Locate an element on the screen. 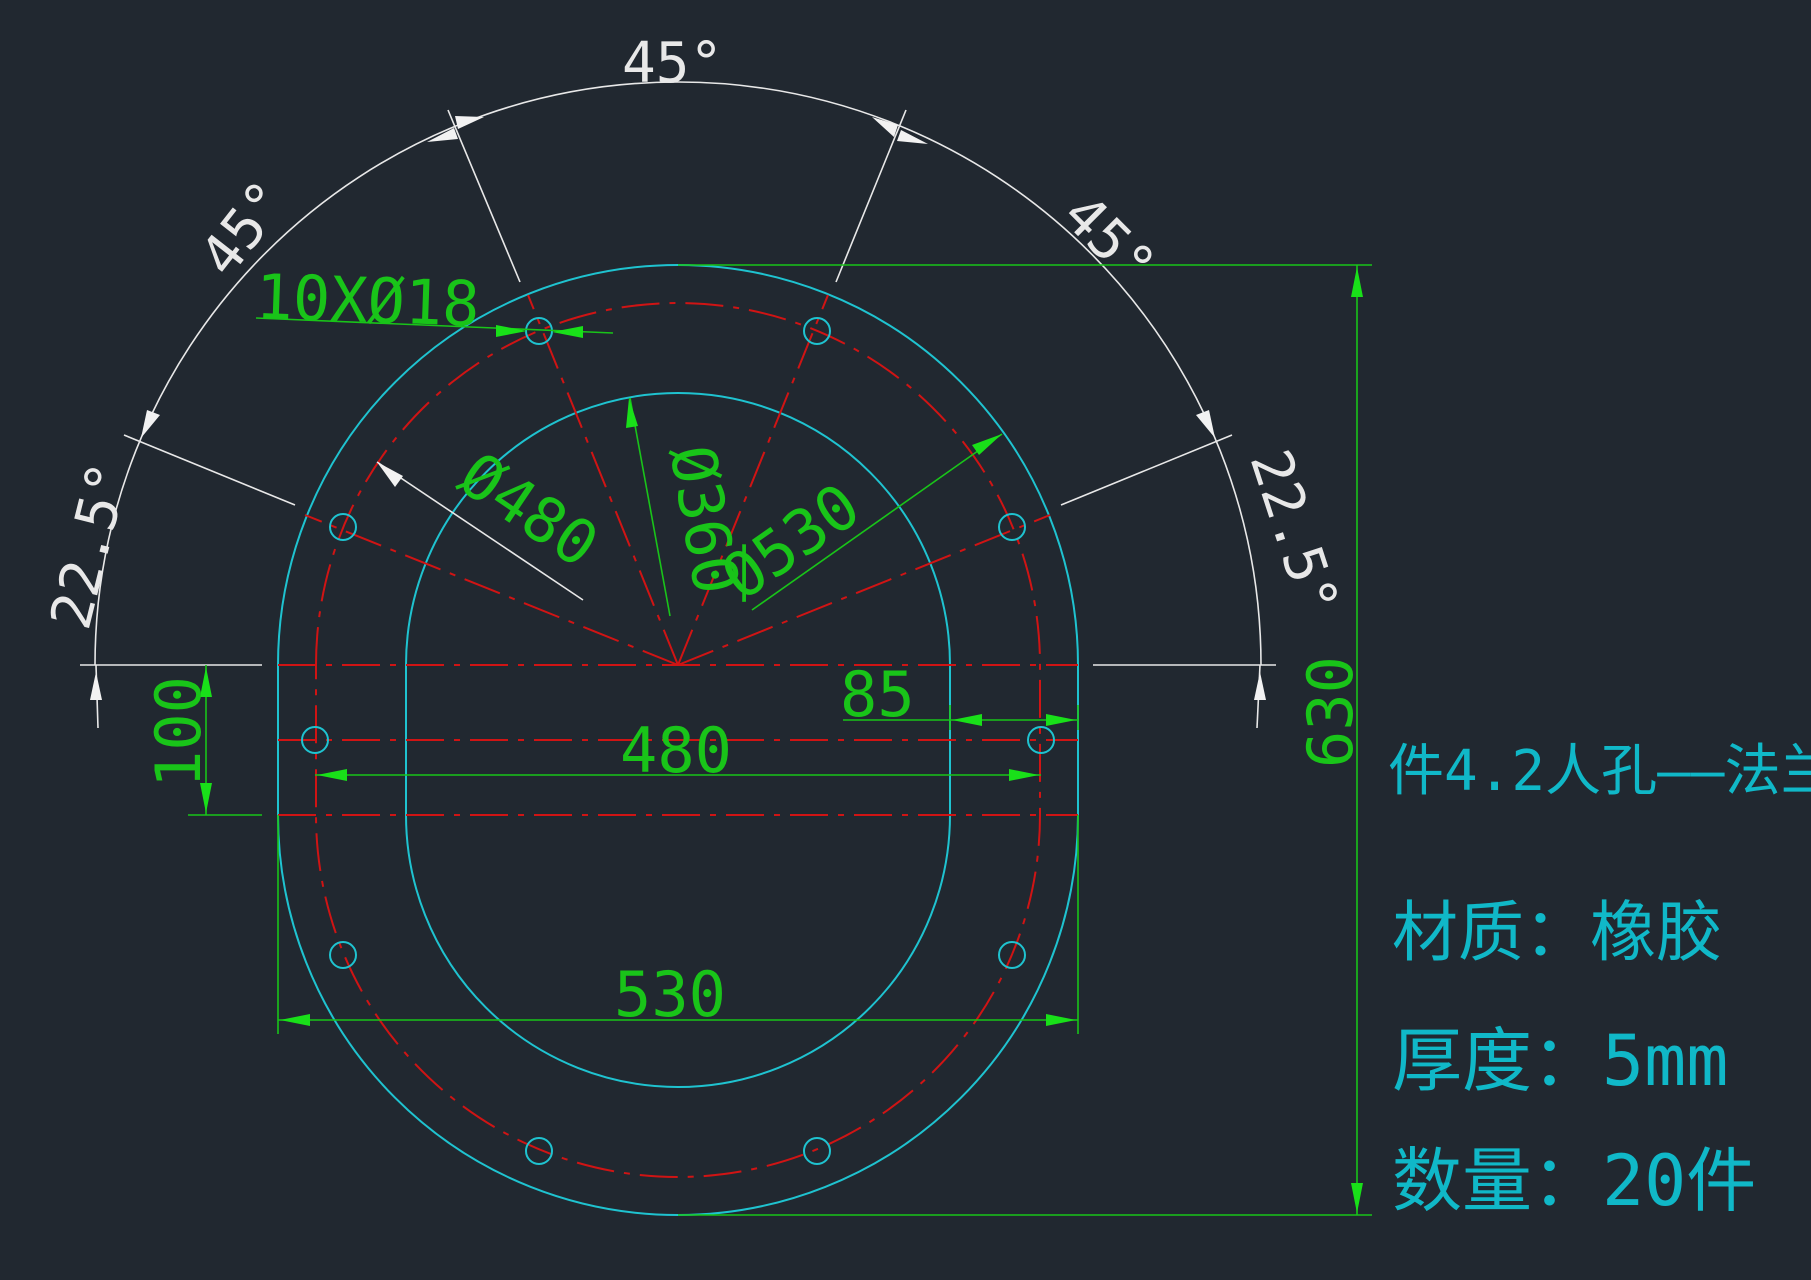 The height and width of the screenshot is (1280, 1811). angle-label-right: 22.5° is located at coordinates (1294, 532).